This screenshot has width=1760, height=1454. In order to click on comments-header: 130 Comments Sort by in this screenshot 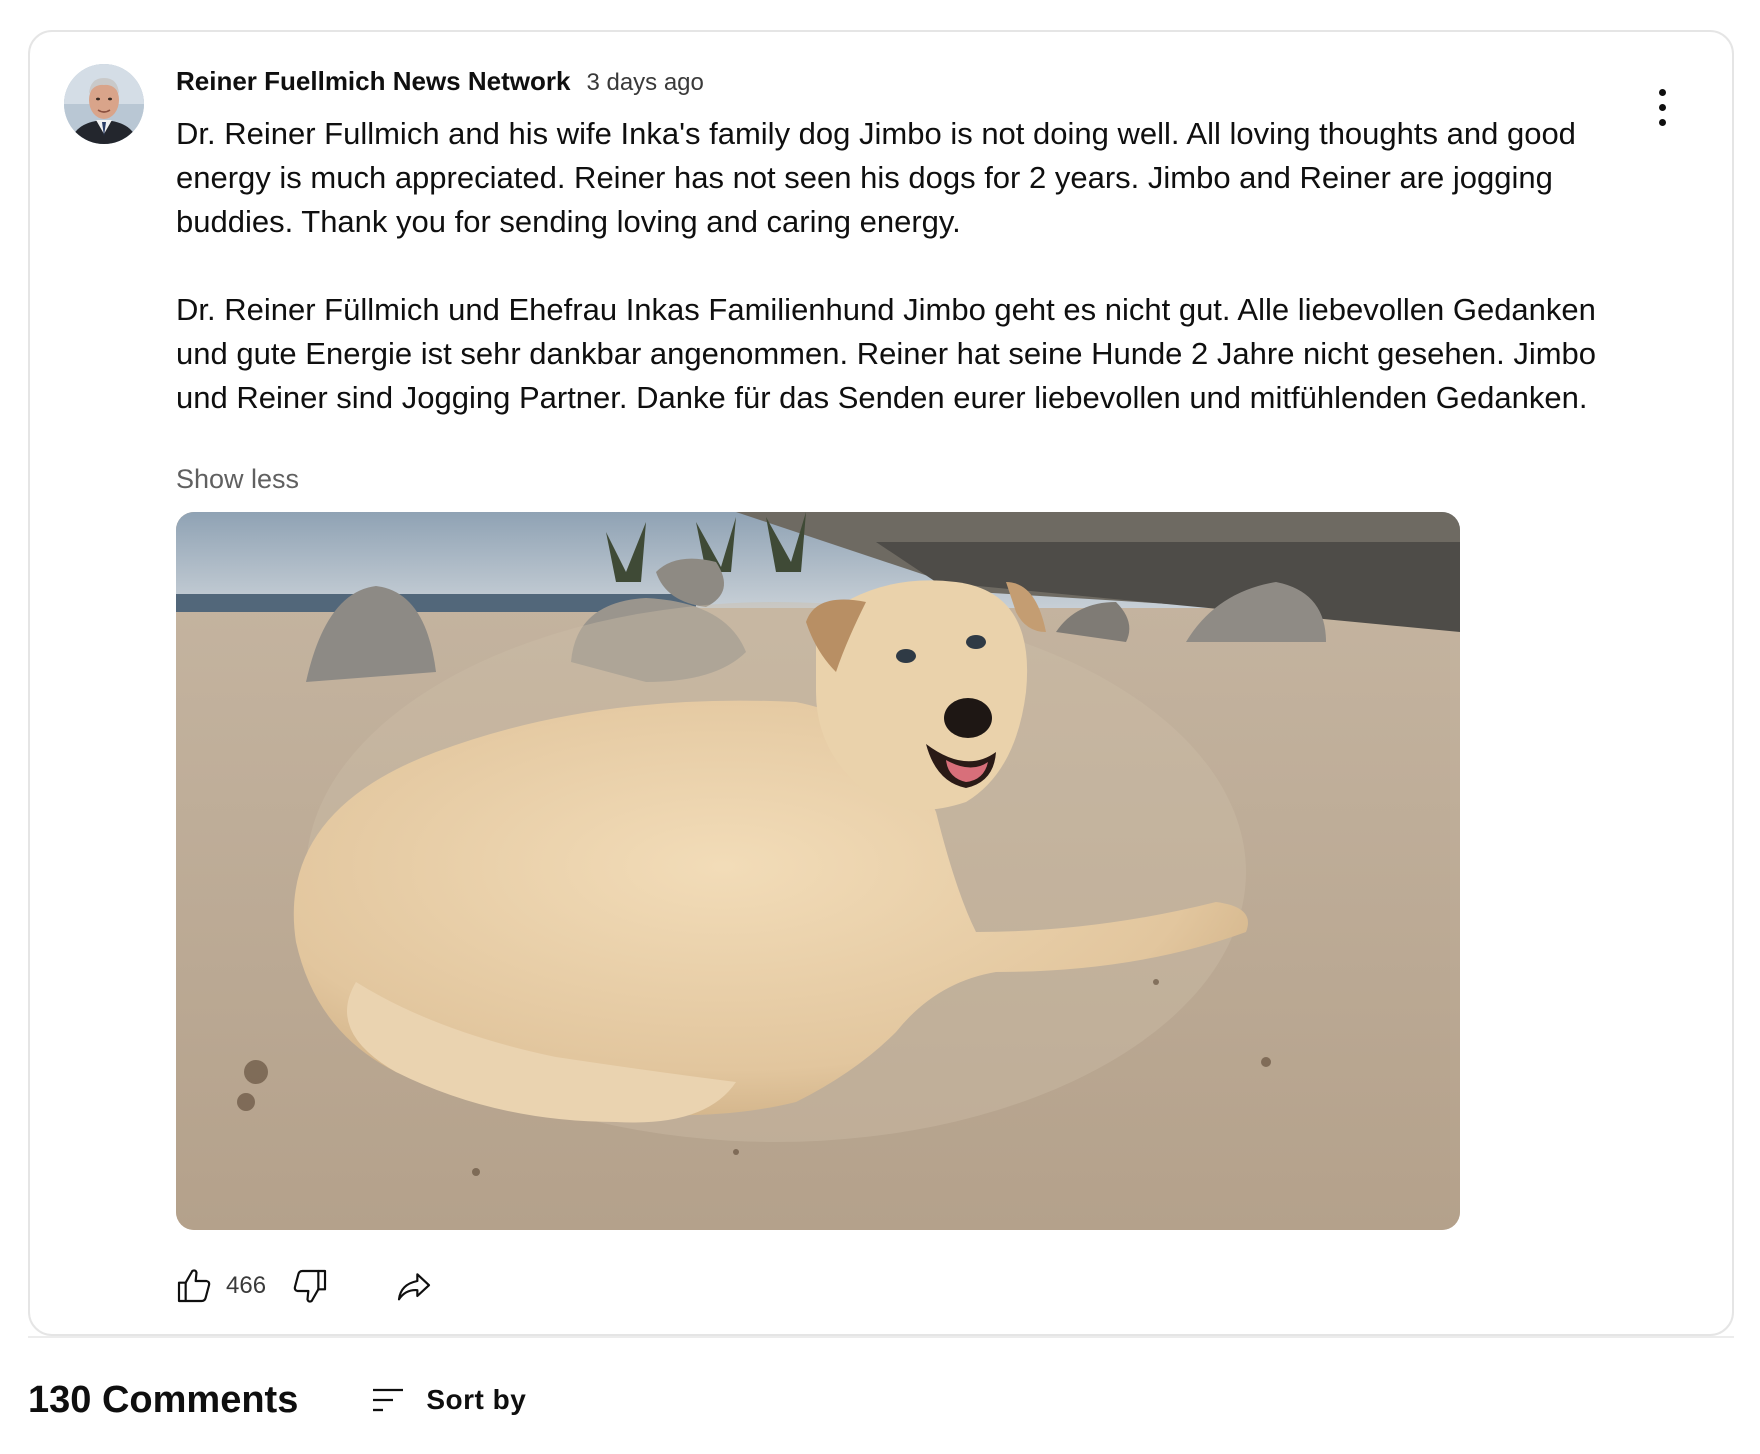, I will do `click(277, 1400)`.